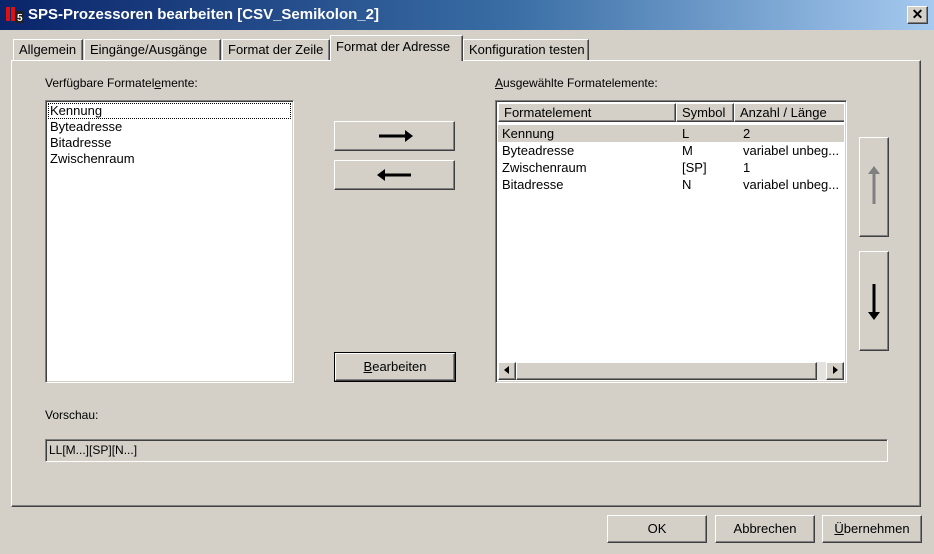  Describe the element at coordinates (20, 18) in the screenshot. I see `svg-text: 5` at that location.